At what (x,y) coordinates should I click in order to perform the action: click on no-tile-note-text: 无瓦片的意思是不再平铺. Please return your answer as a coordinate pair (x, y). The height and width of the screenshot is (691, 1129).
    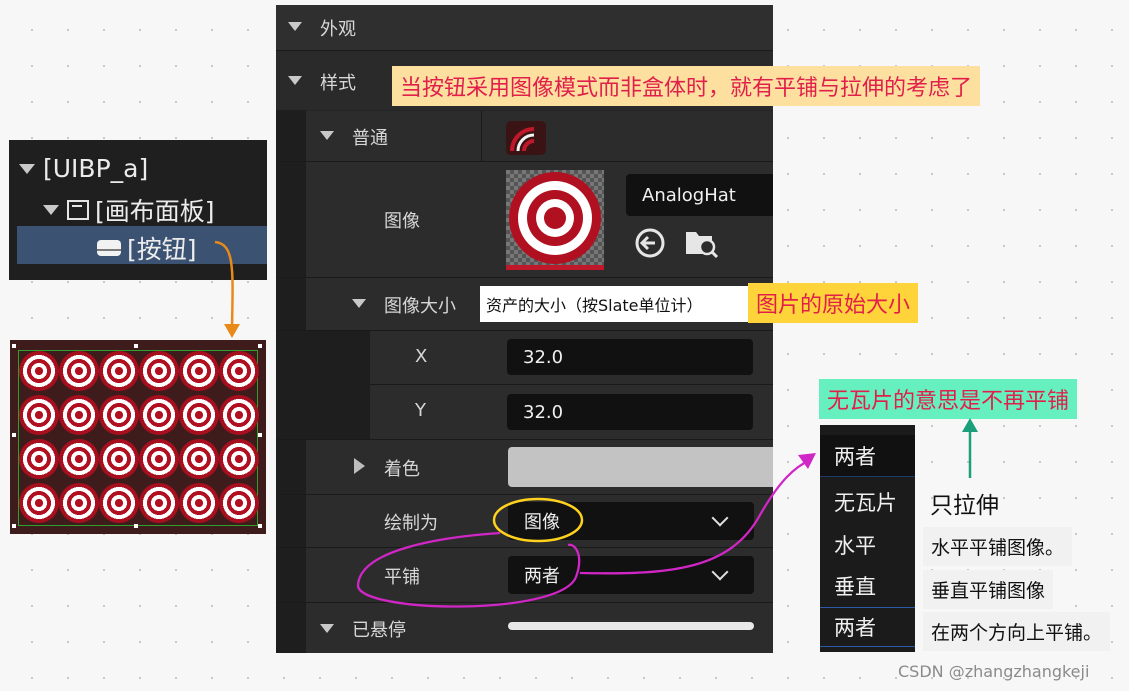
    Looking at the image, I should click on (948, 401).